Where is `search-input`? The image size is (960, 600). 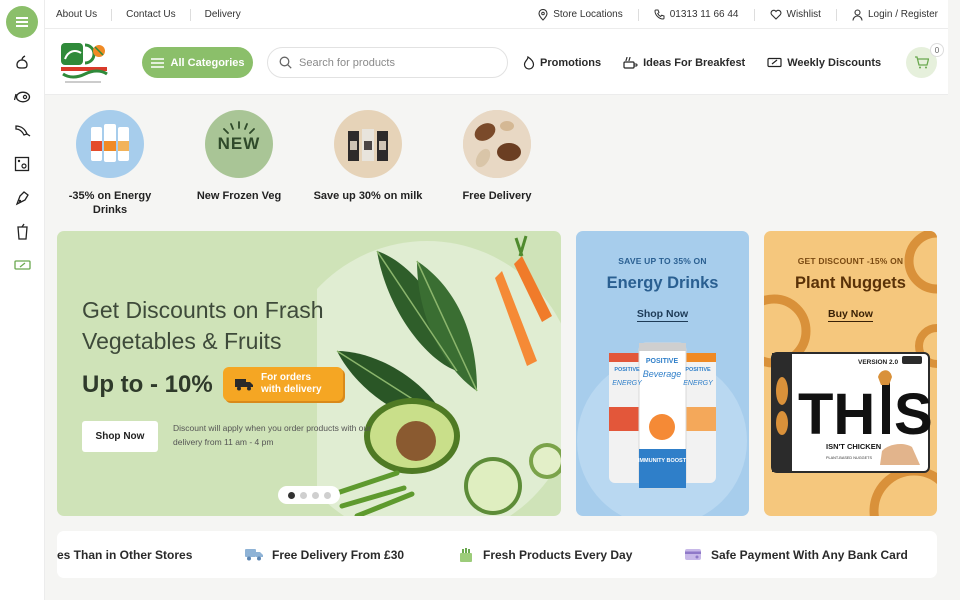
search-input is located at coordinates (394, 62).